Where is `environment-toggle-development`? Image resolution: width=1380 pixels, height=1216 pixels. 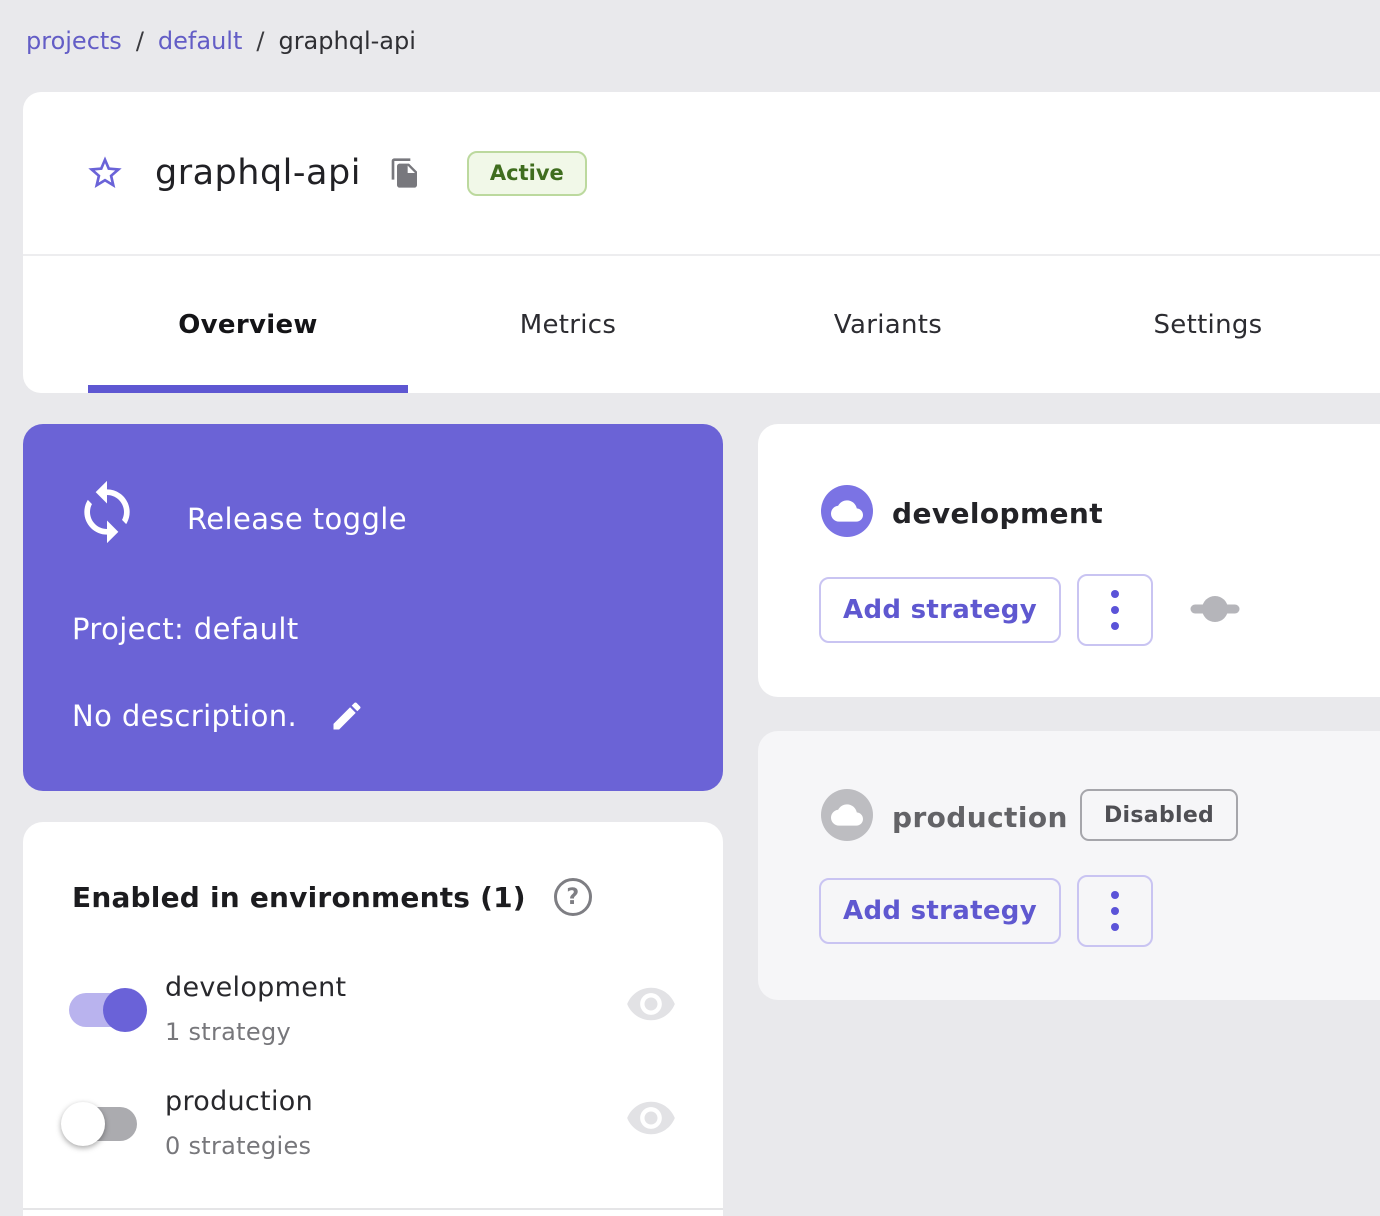 environment-toggle-development is located at coordinates (106, 1010).